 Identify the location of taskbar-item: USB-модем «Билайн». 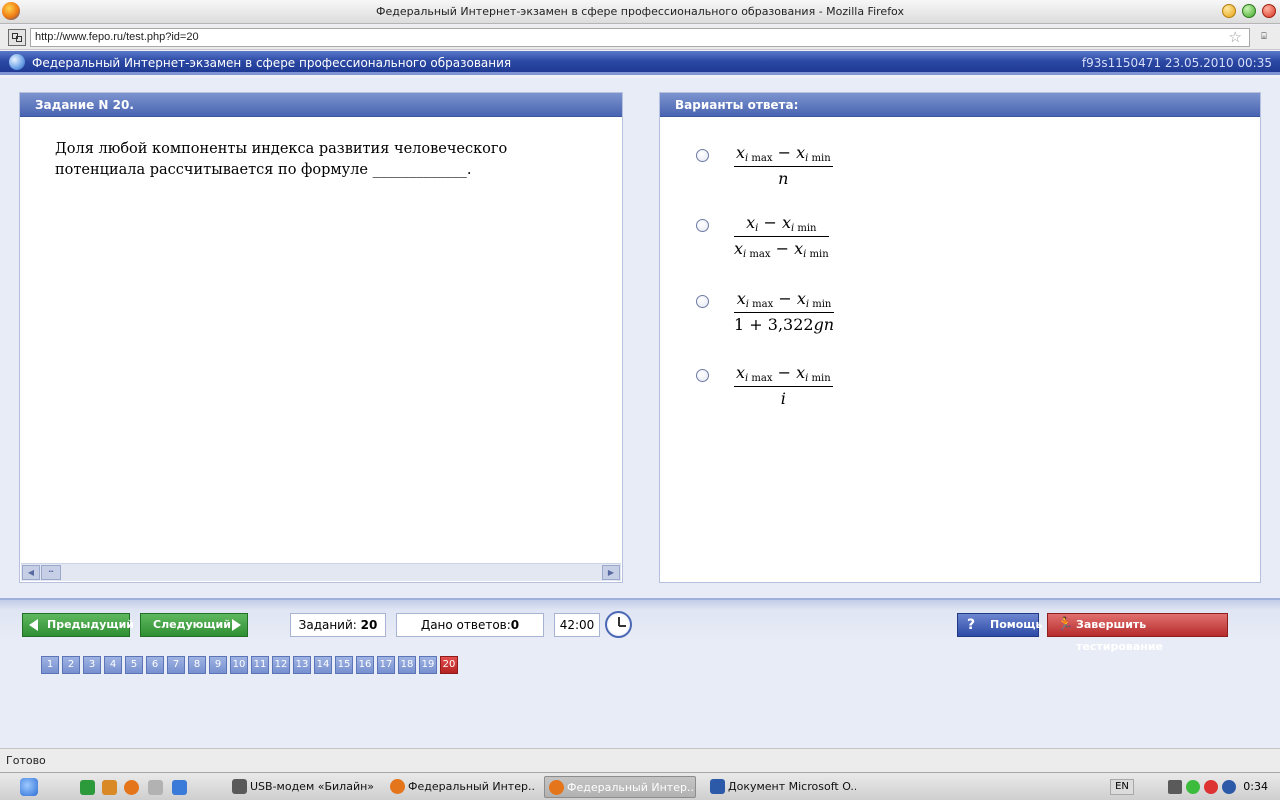
(303, 787).